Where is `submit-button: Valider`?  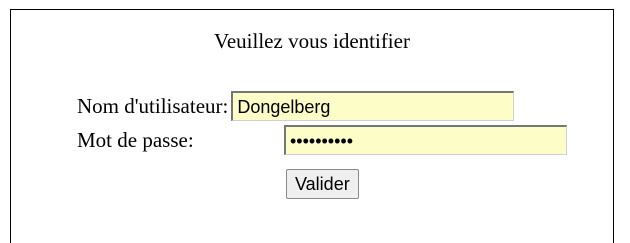 submit-button: Valider is located at coordinates (322, 184).